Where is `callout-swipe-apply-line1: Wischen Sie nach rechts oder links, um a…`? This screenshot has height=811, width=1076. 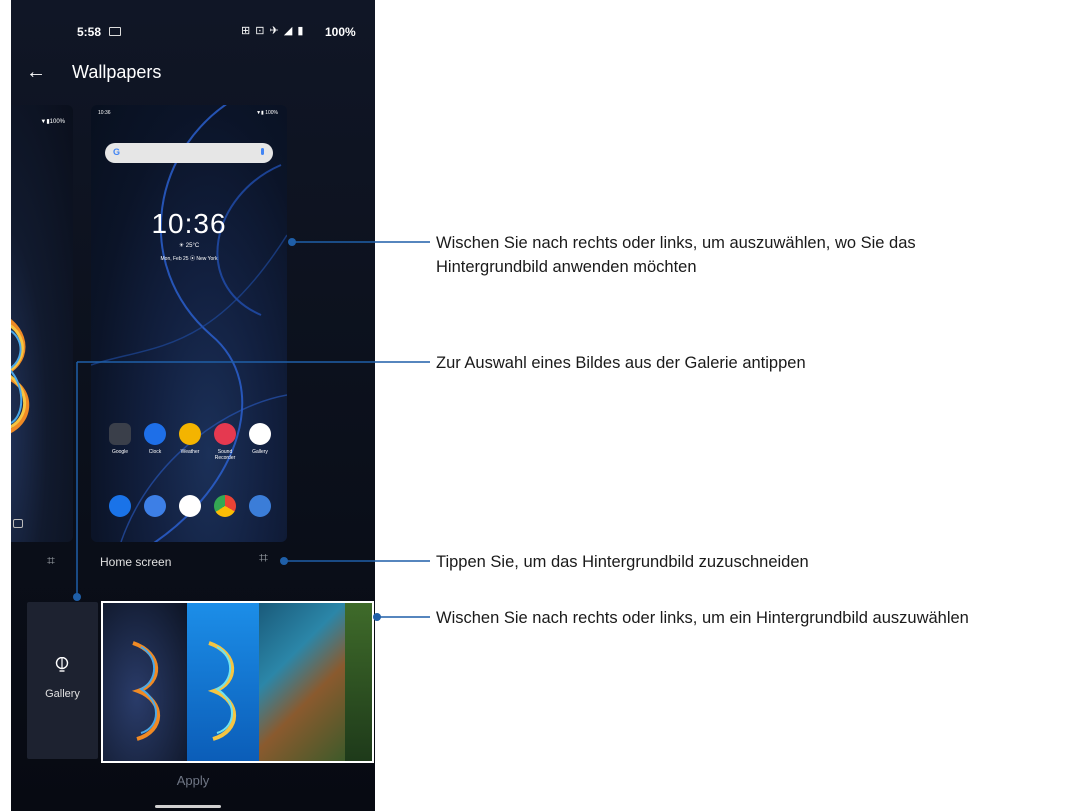 callout-swipe-apply-line1: Wischen Sie nach rechts oder links, um a… is located at coordinates (676, 243).